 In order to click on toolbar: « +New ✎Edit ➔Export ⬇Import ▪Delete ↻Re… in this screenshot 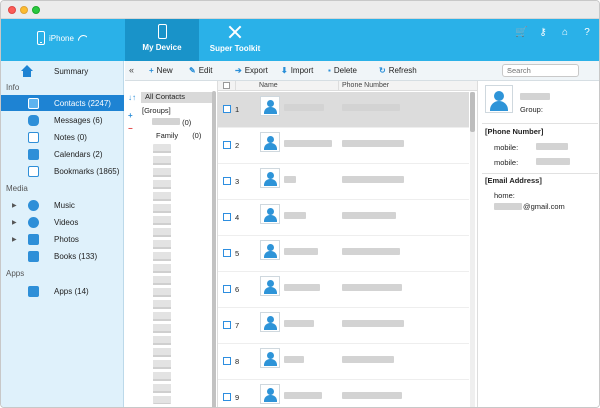, I will do `click(362, 71)`.